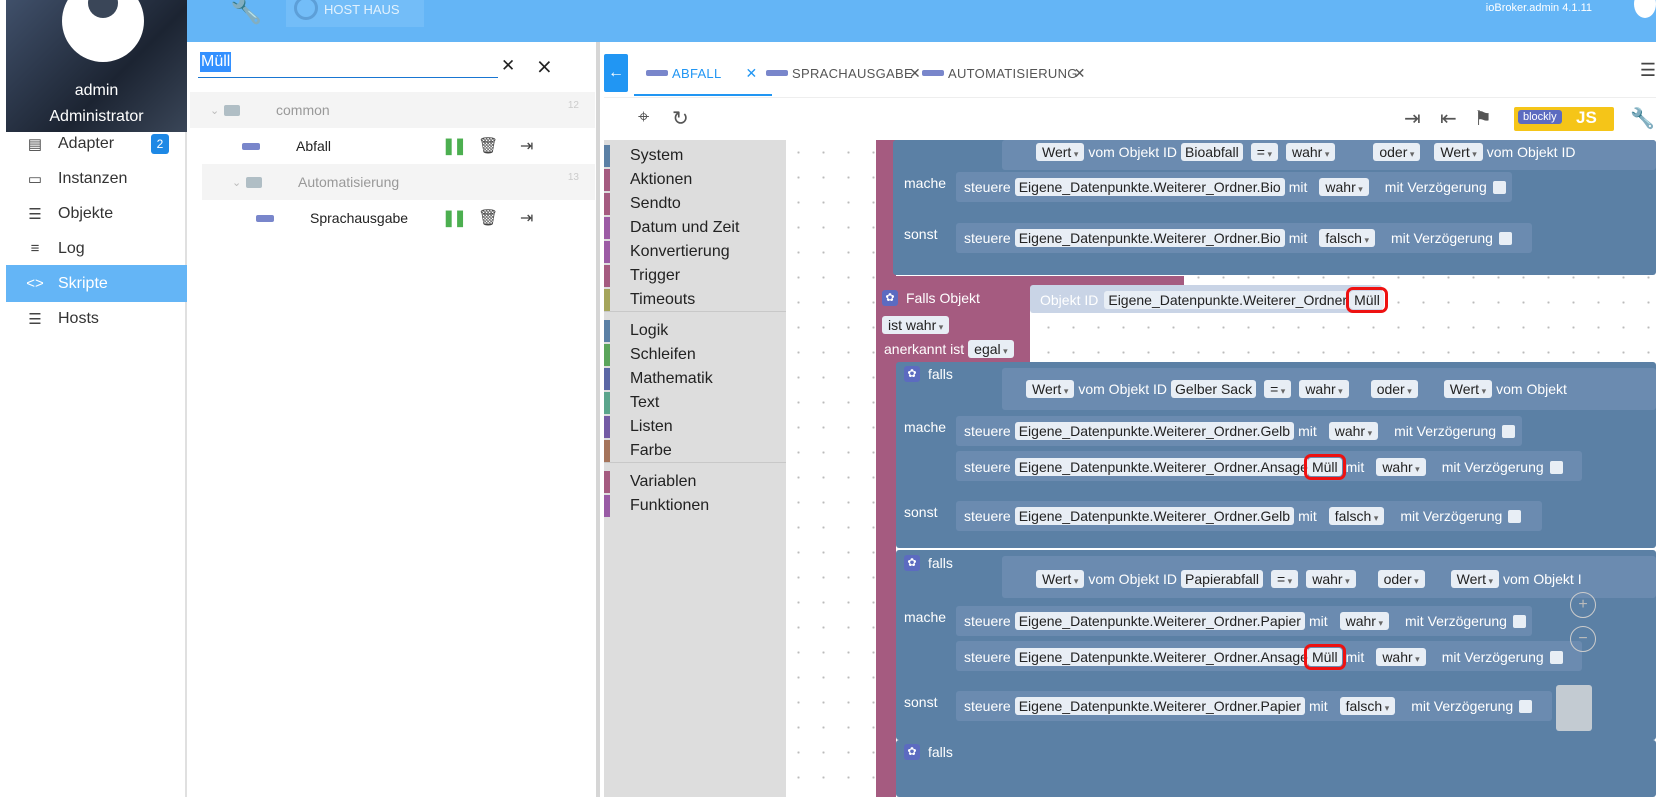 Image resolution: width=1656 pixels, height=797 pixels. I want to click on object-id-field: Eigene_Datenpunkte.Weiterer_Ordner., so click(1227, 300).